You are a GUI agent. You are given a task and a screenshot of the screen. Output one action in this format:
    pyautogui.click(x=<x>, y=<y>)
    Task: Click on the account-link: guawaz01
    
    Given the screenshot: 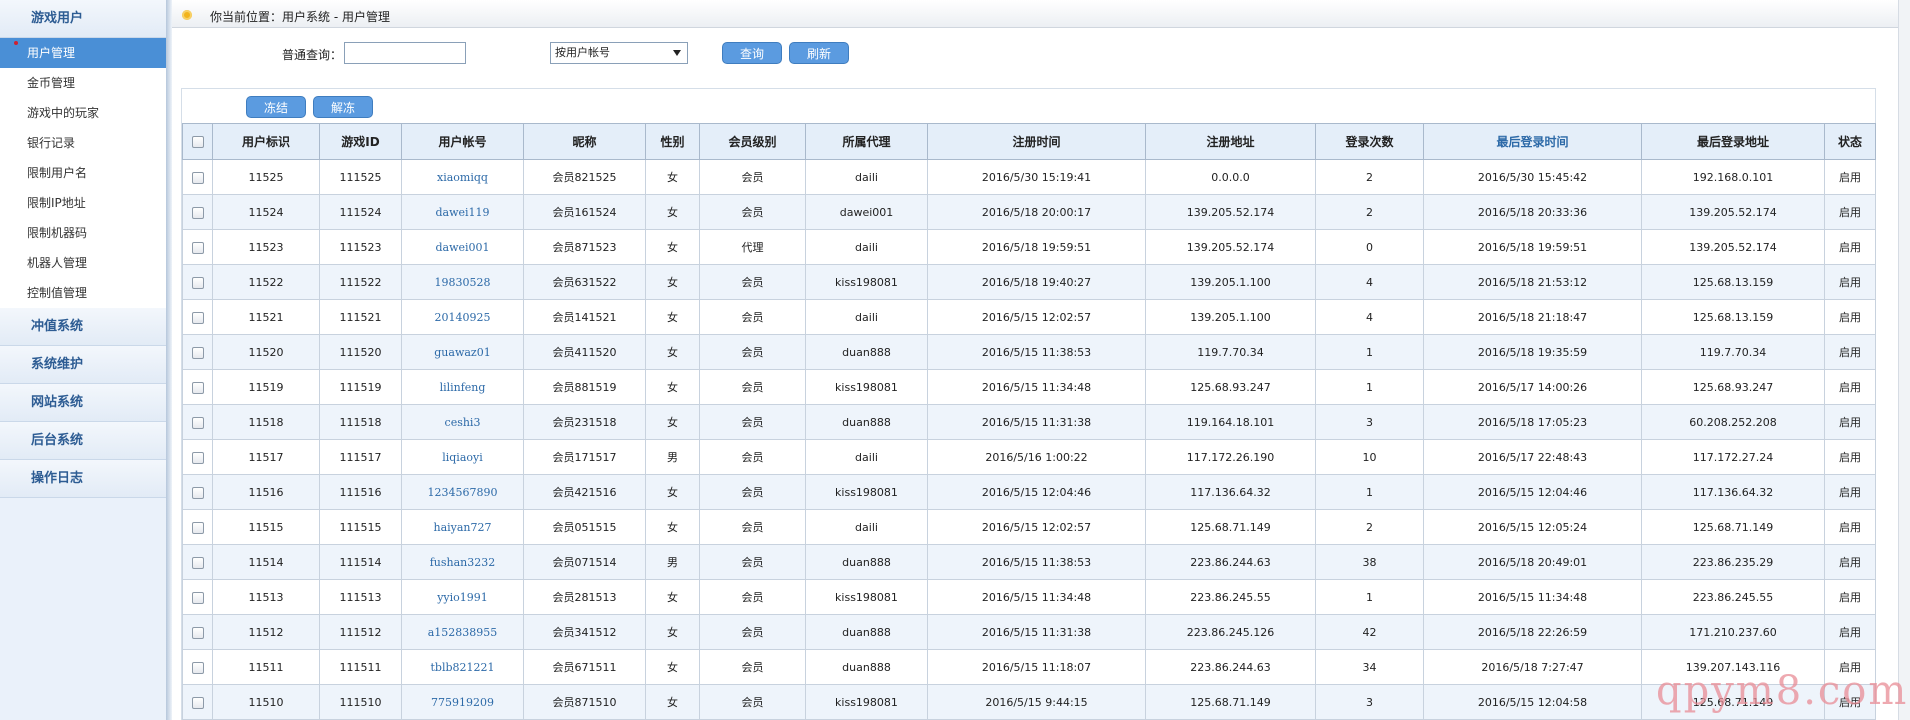 What is the action you would take?
    pyautogui.click(x=462, y=352)
    